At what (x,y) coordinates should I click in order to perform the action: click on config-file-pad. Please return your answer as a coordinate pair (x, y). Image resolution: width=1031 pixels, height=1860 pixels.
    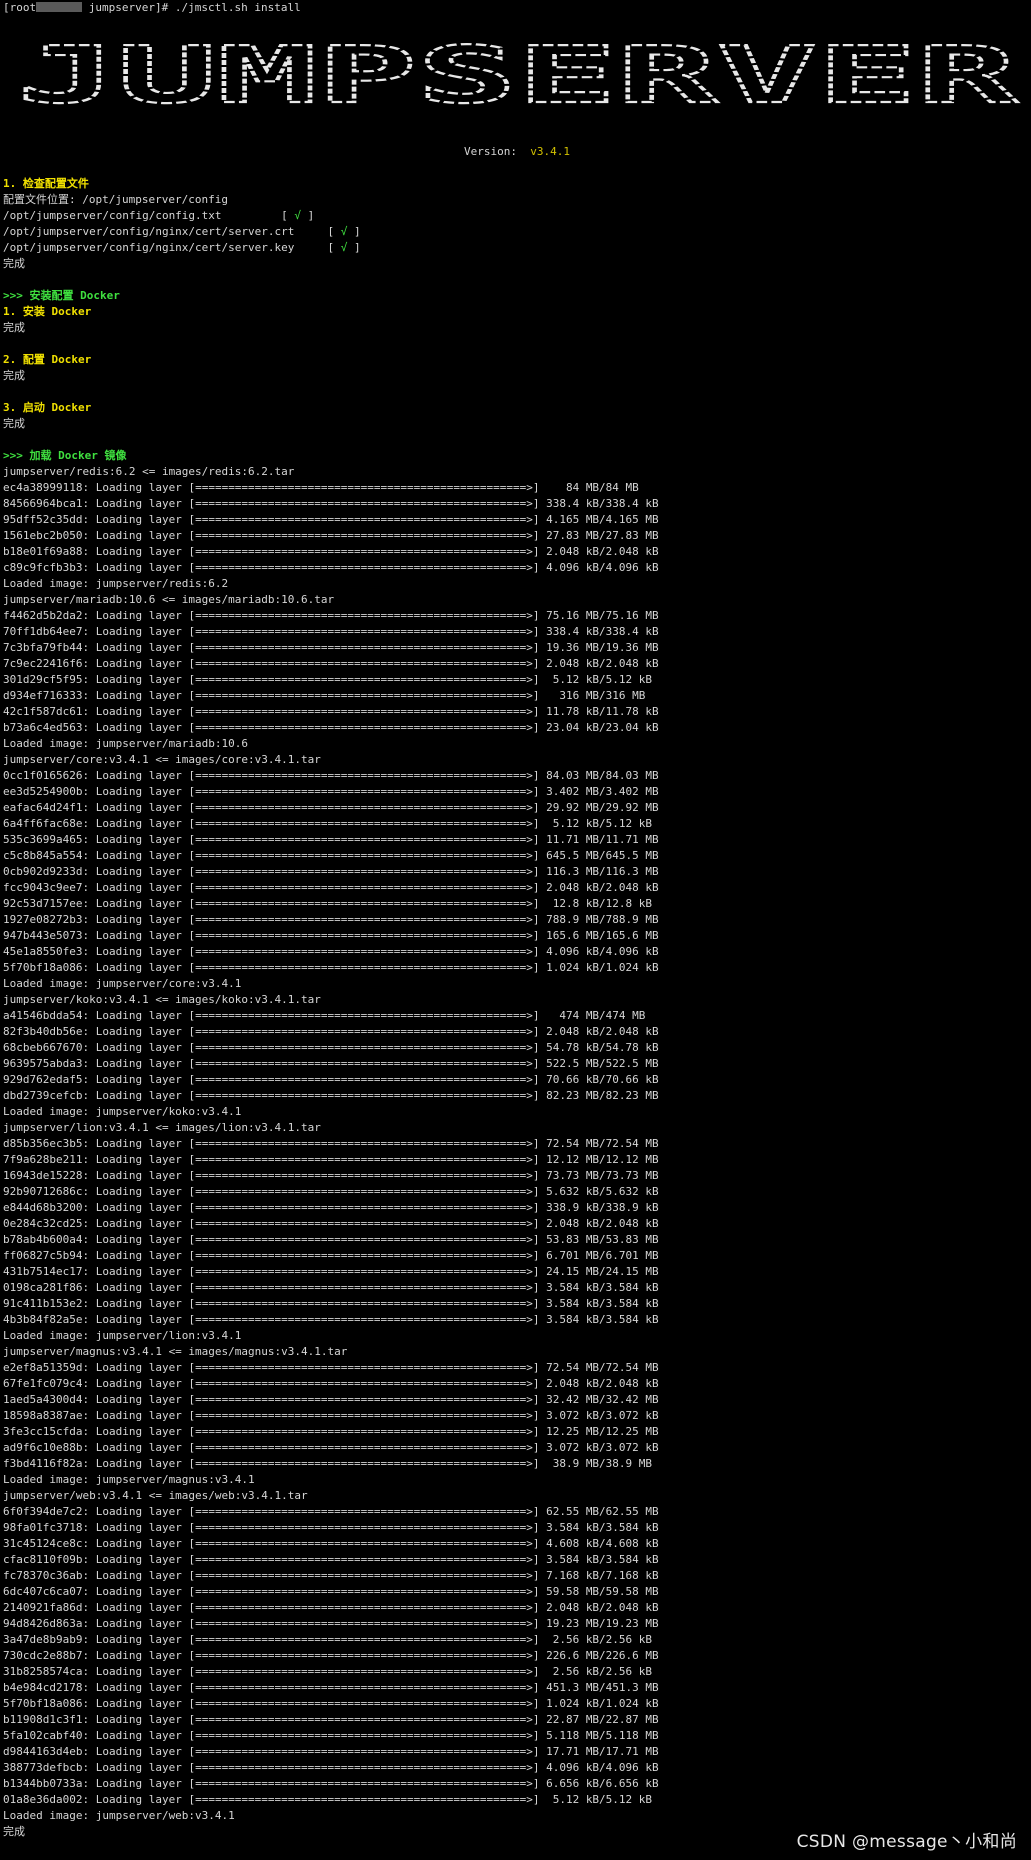
    Looking at the image, I should click on (310, 247).